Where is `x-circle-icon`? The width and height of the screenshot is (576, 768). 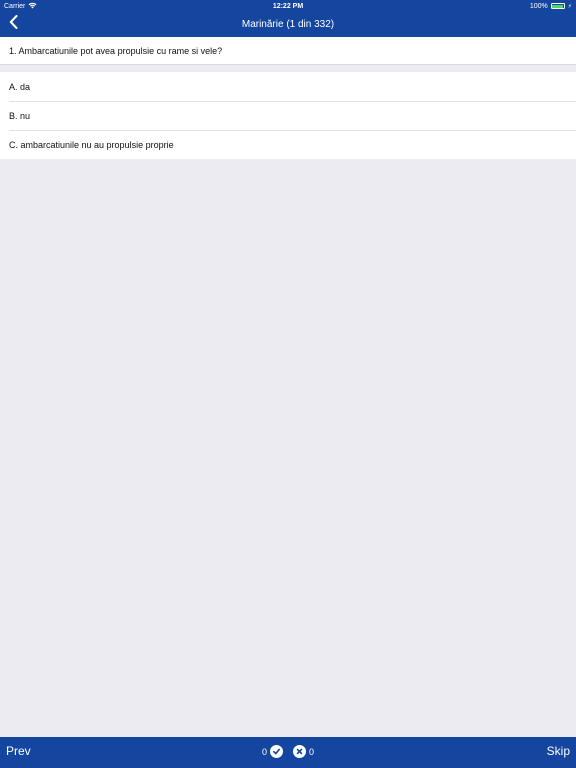 x-circle-icon is located at coordinates (299, 751).